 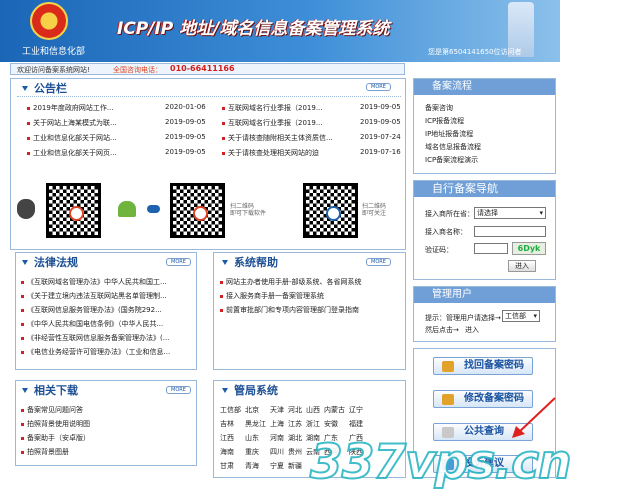 I want to click on help-title: 系统帮助, so click(x=256, y=262).